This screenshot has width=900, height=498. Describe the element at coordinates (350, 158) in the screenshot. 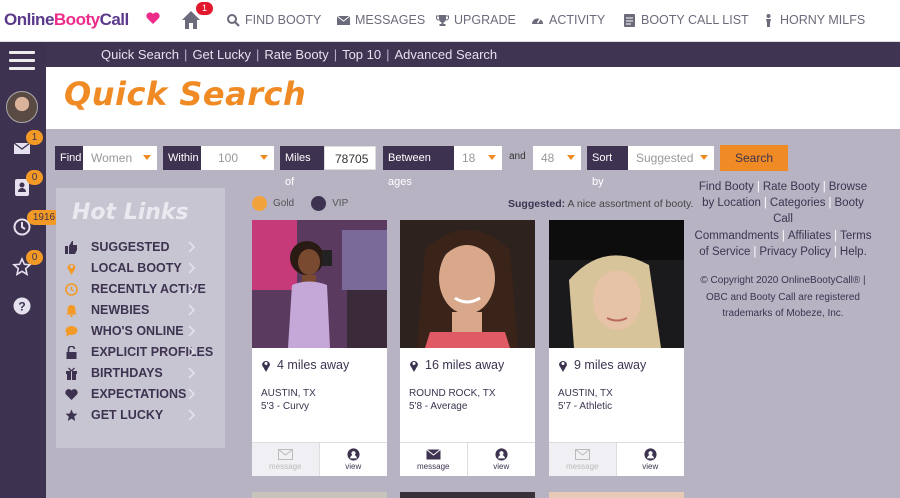

I see `zip-code-input: 78705` at that location.